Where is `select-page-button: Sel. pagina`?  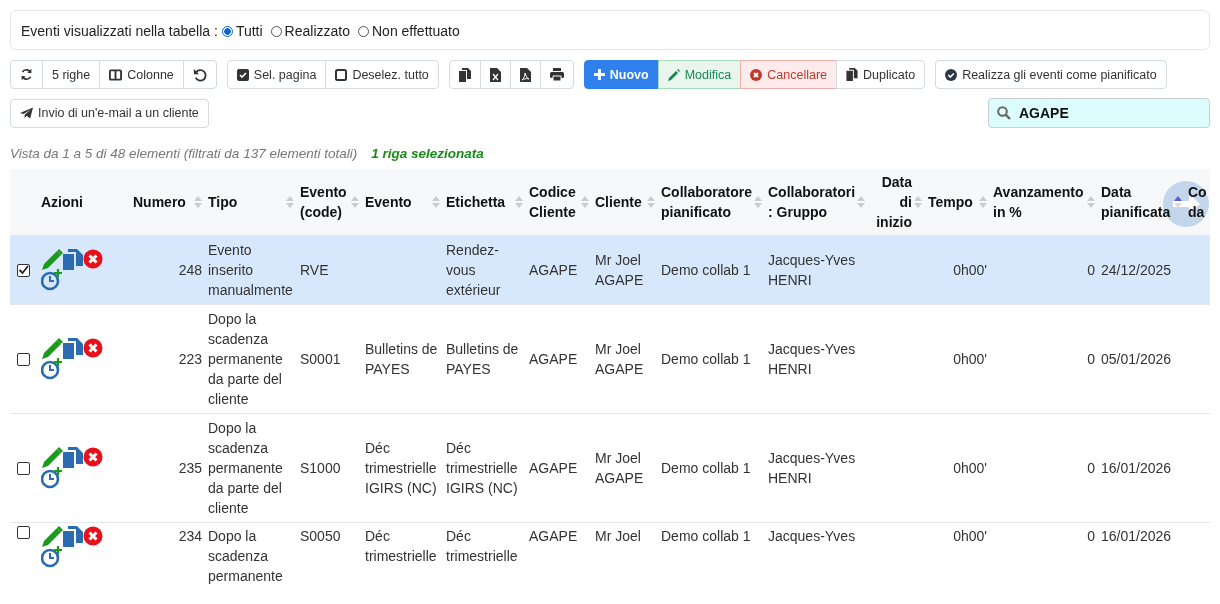 select-page-button: Sel. pagina is located at coordinates (276, 74).